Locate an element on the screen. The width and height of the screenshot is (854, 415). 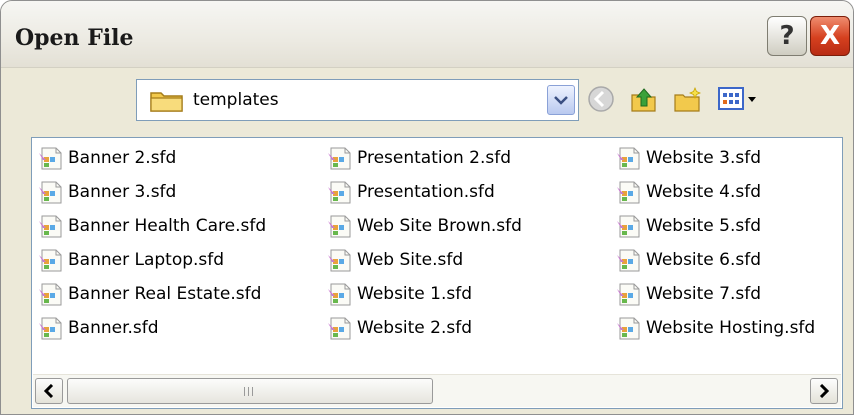
arrow-left-icon is located at coordinates (49, 391).